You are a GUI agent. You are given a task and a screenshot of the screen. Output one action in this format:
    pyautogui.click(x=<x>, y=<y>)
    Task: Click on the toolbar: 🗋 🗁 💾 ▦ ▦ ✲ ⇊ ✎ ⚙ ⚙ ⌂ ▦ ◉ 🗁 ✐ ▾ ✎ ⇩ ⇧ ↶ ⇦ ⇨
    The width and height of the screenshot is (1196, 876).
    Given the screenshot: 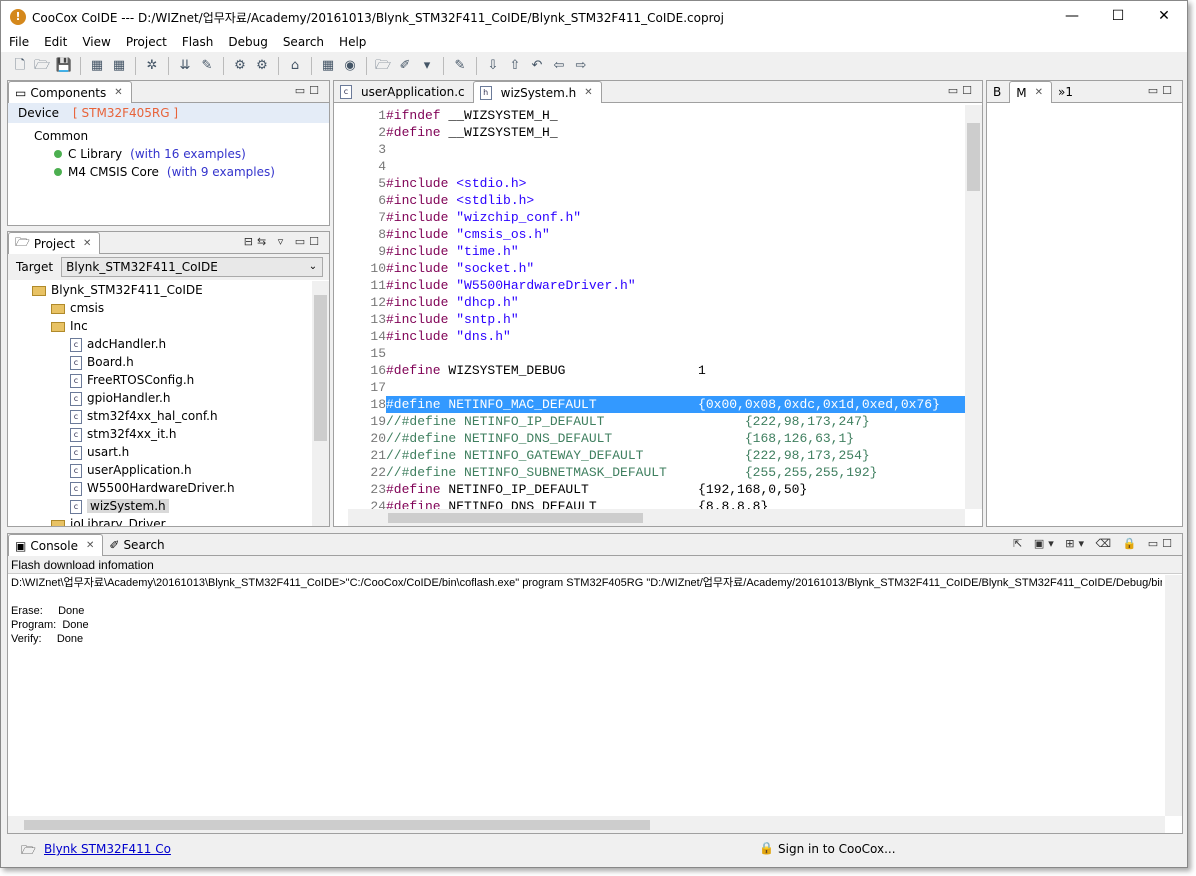 What is the action you would take?
    pyautogui.click(x=594, y=66)
    